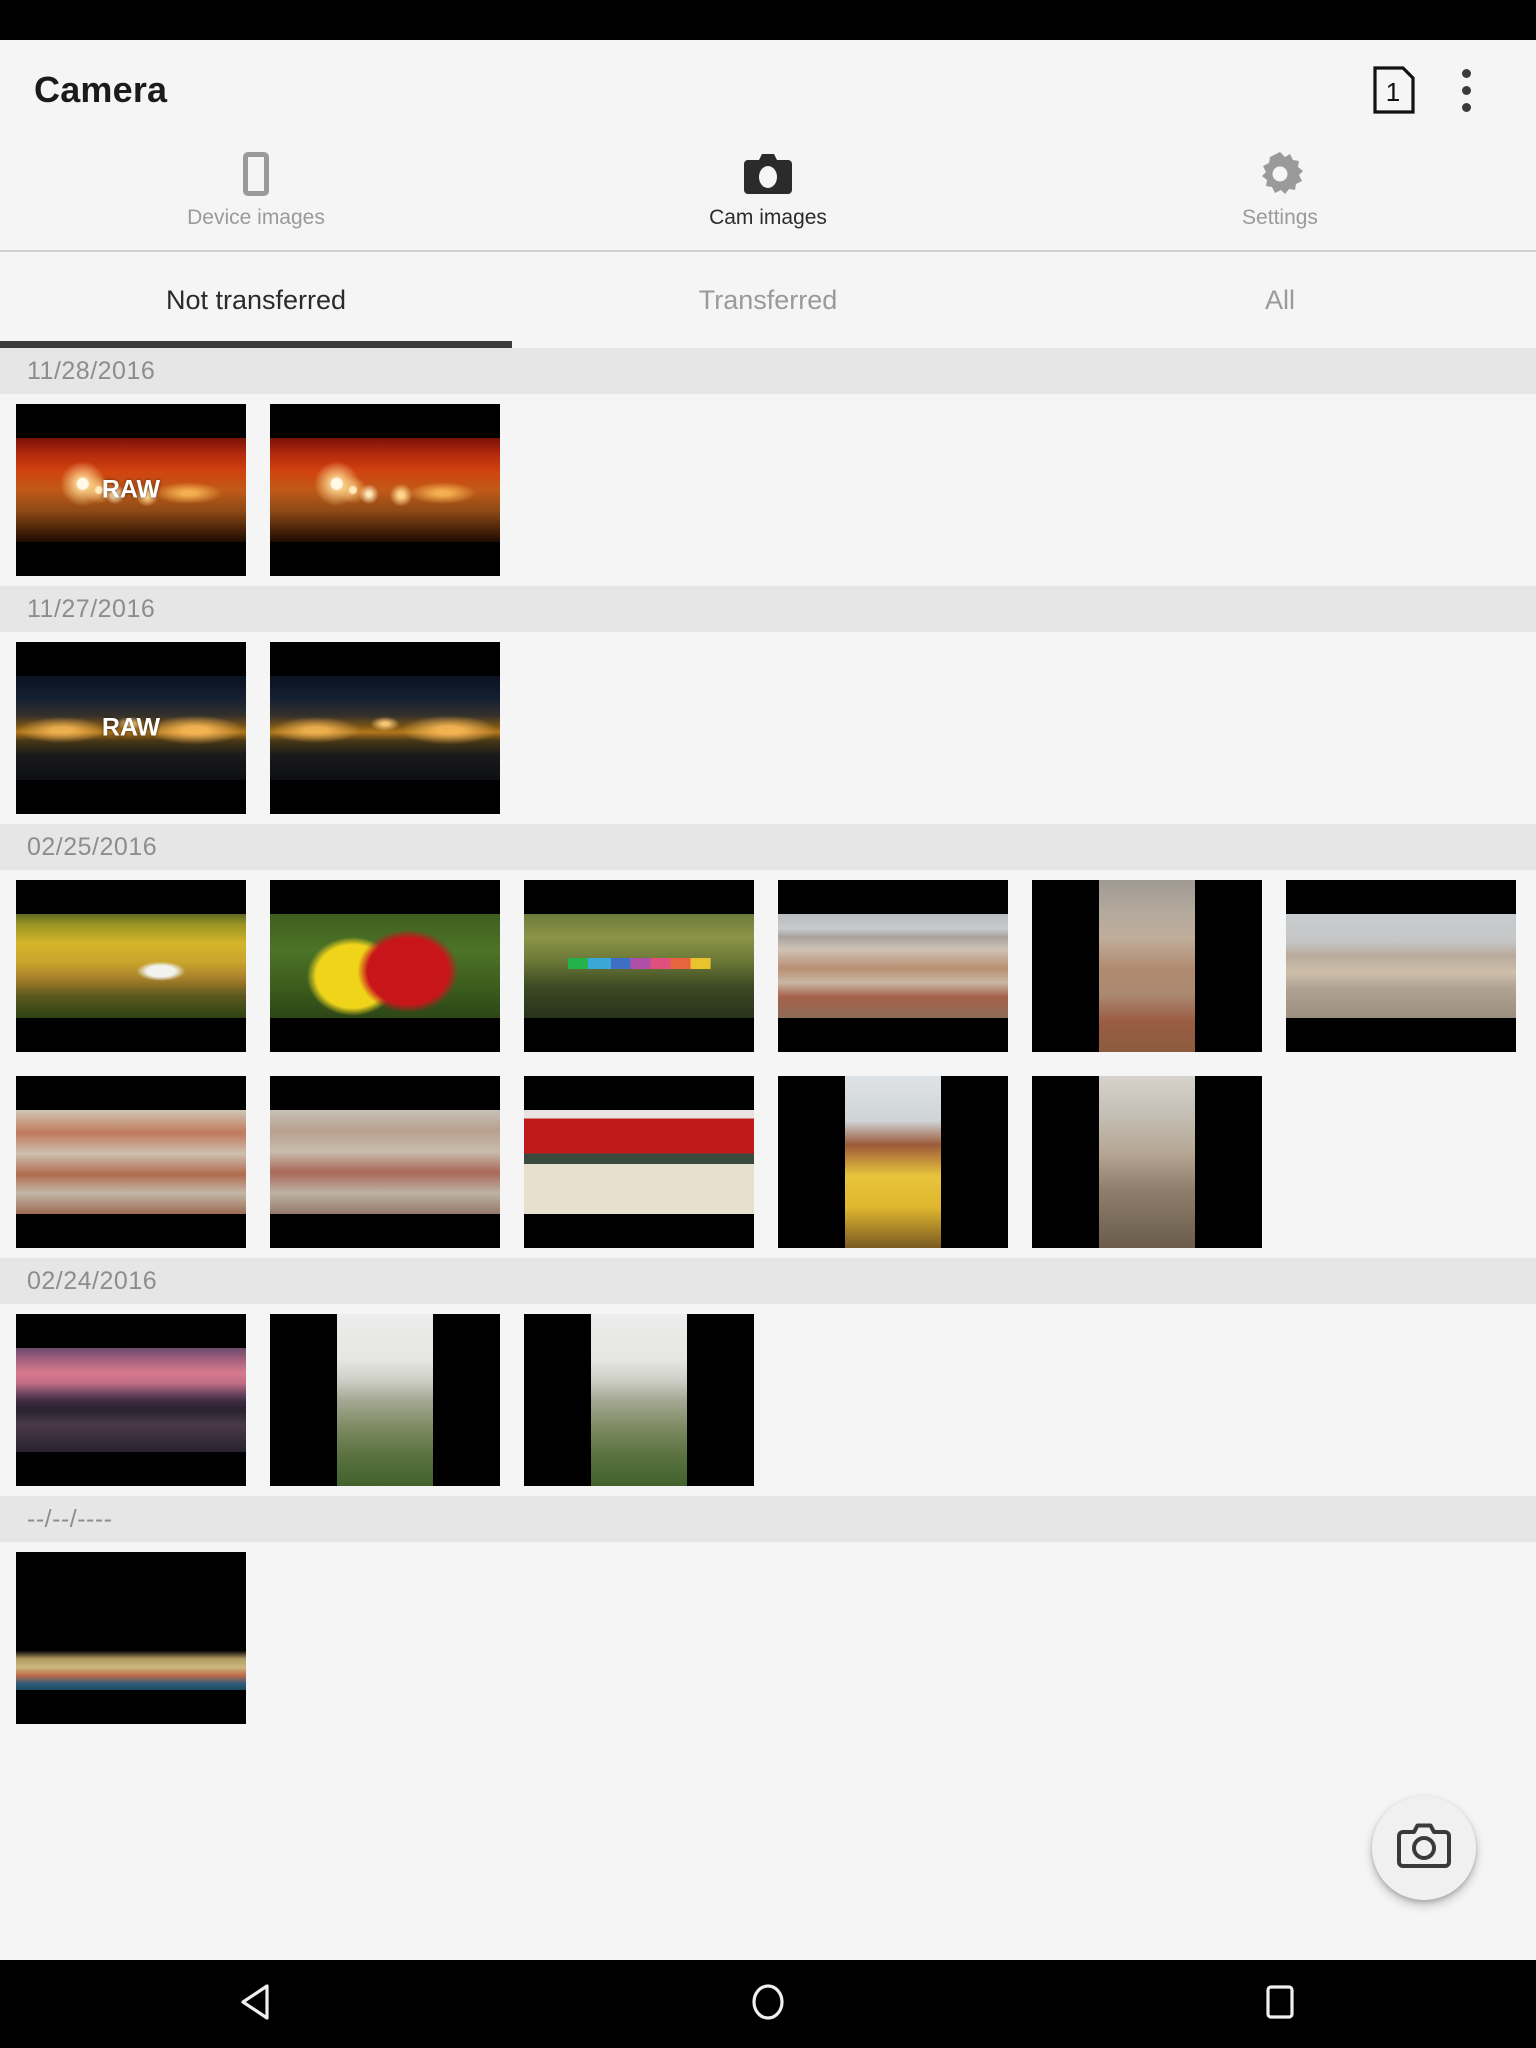  I want to click on date-group-header: 02/25/2016, so click(768, 847).